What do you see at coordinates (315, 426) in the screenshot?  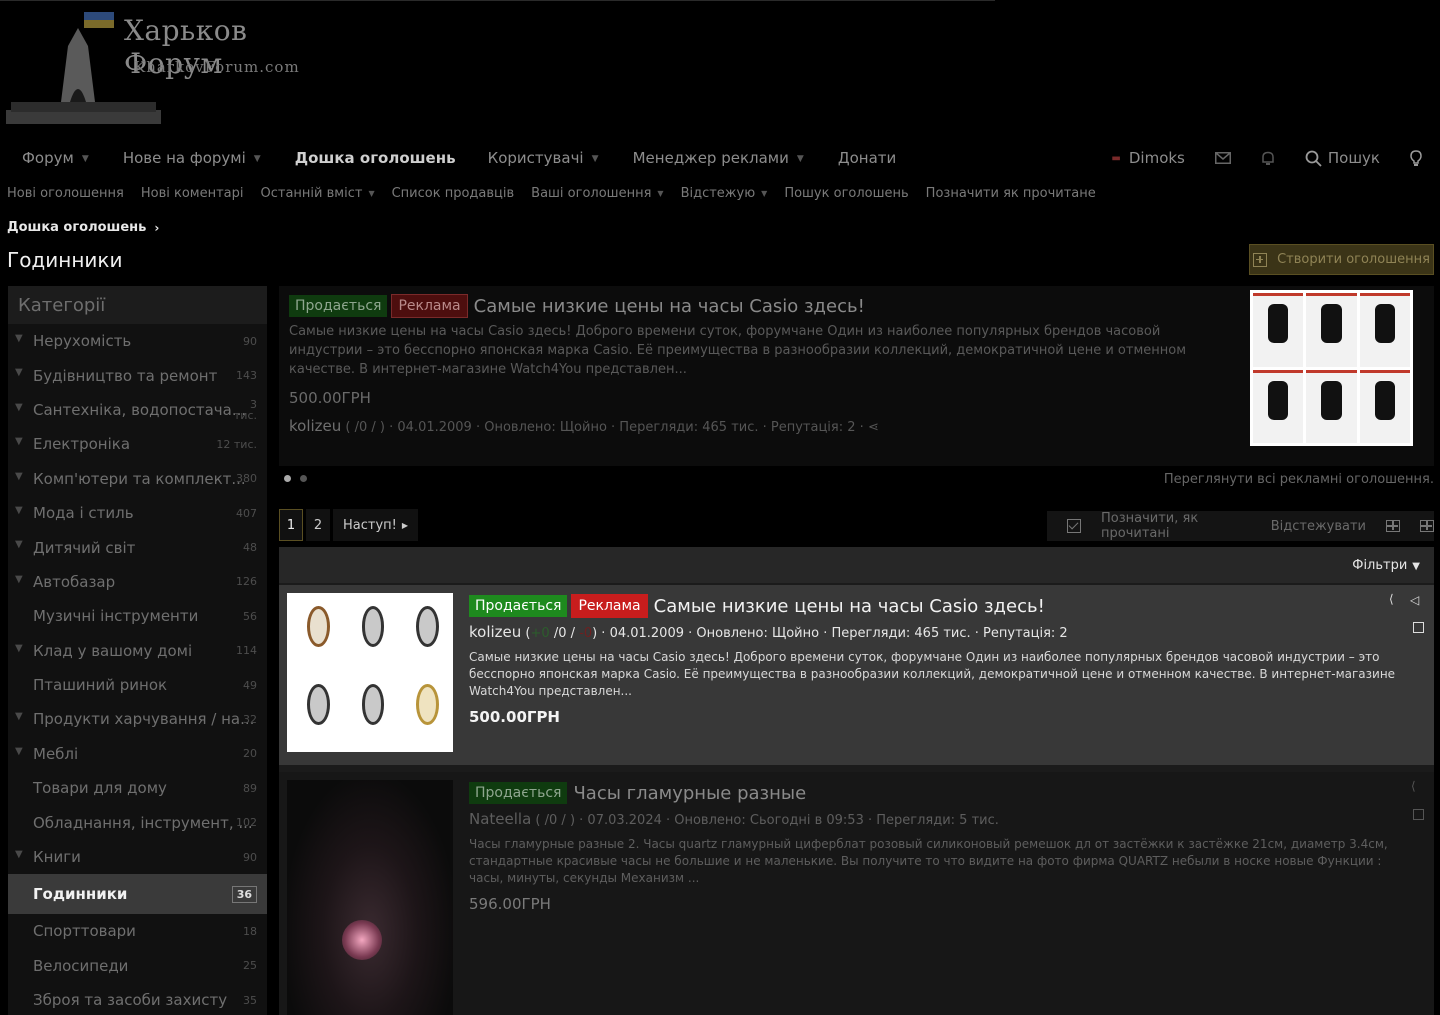 I see `featured-author: kolizeu` at bounding box center [315, 426].